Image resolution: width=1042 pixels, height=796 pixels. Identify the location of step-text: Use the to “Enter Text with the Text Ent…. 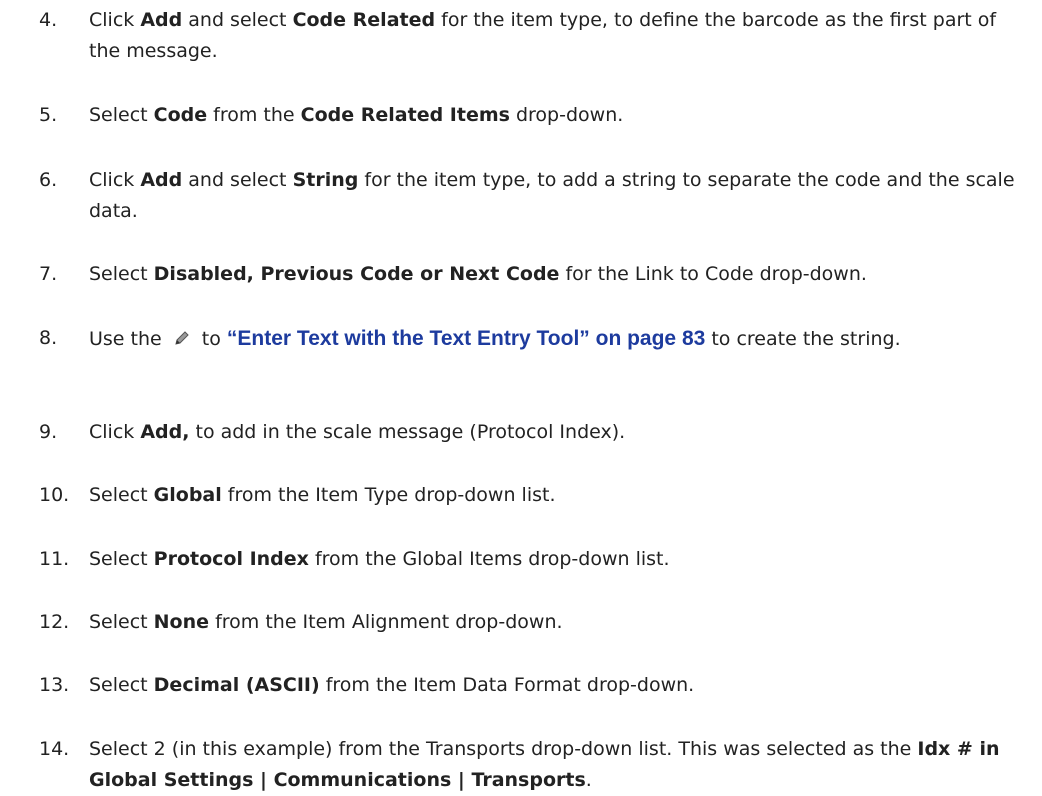
(554, 339).